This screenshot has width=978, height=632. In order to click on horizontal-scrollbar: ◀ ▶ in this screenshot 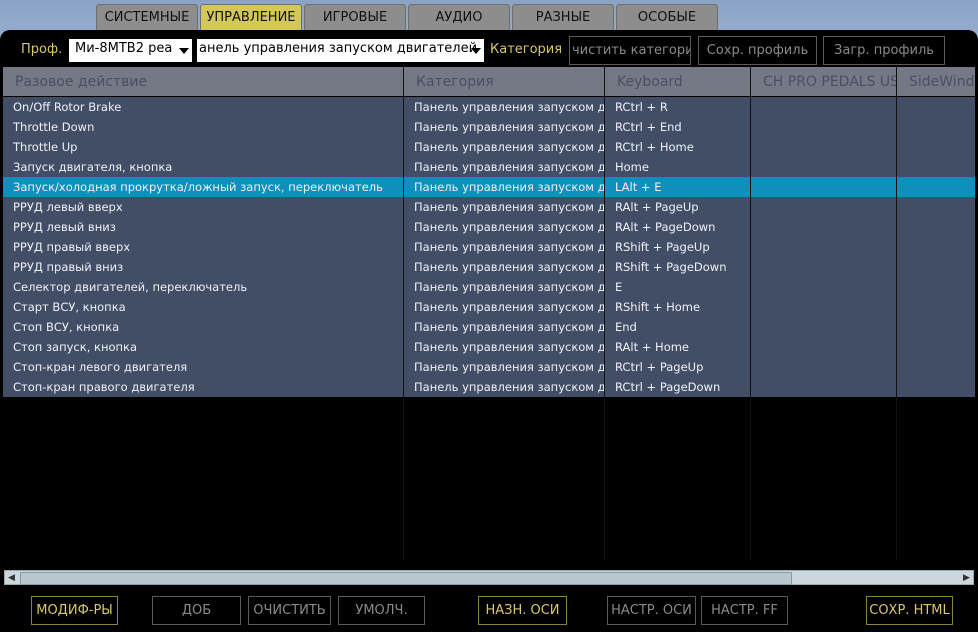, I will do `click(489, 577)`.